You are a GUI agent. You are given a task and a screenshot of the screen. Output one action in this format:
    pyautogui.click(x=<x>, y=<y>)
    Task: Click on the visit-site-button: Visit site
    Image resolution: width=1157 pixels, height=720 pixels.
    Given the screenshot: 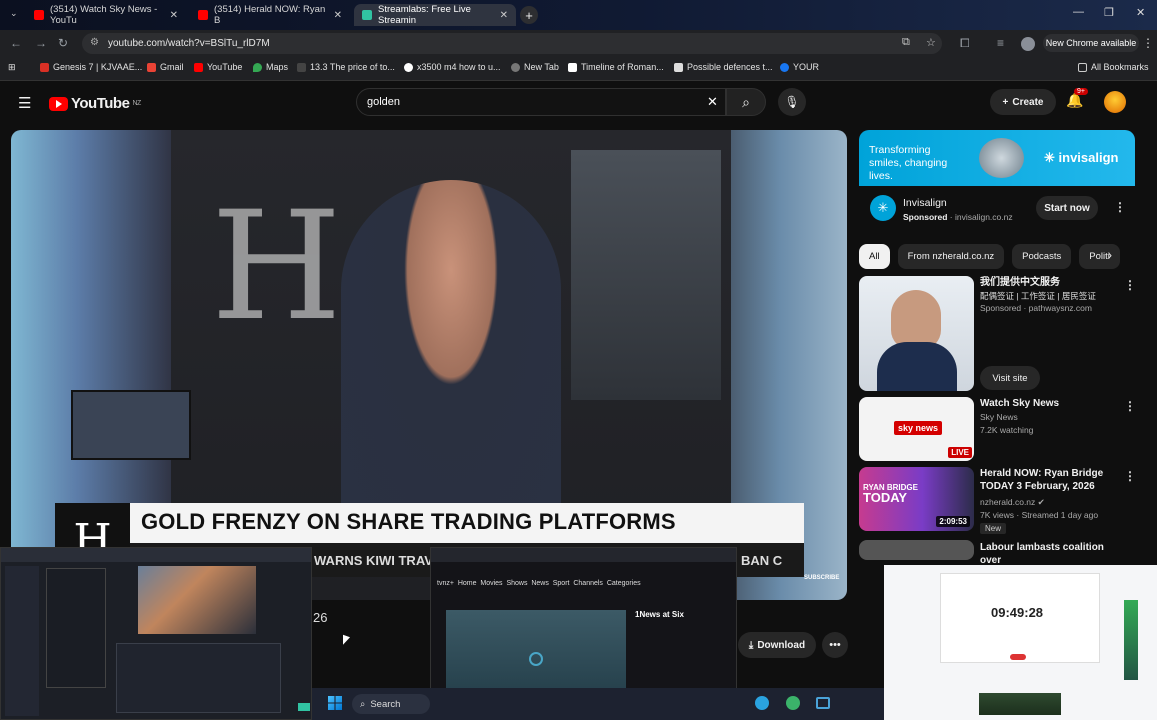 What is the action you would take?
    pyautogui.click(x=1010, y=378)
    